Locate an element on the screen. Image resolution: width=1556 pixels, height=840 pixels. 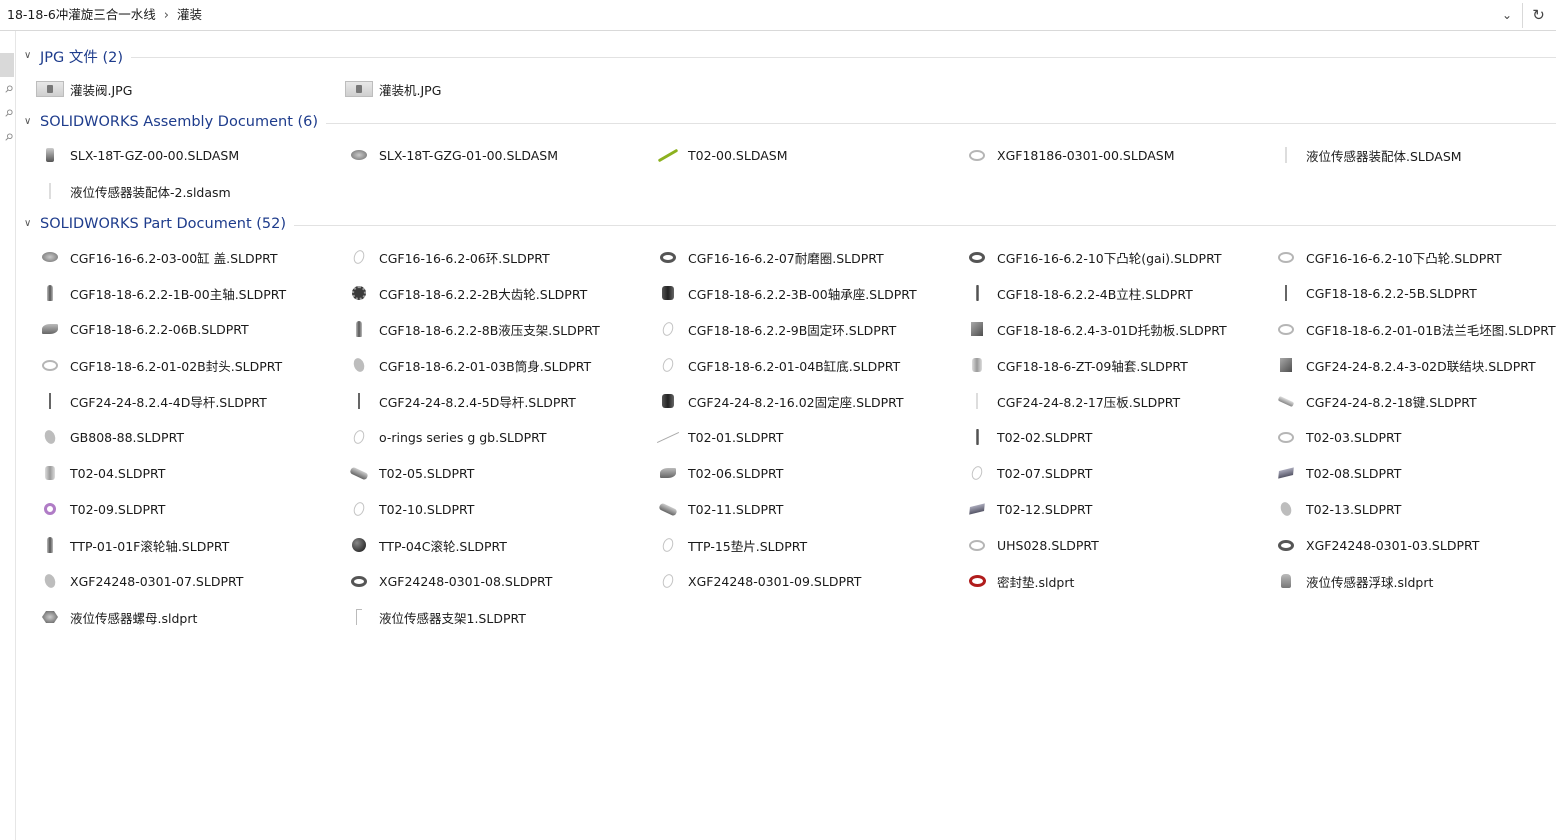
file-name: CGF24-24-8.2-16.02固定座.SLDPRT is located at coordinates (796, 402).